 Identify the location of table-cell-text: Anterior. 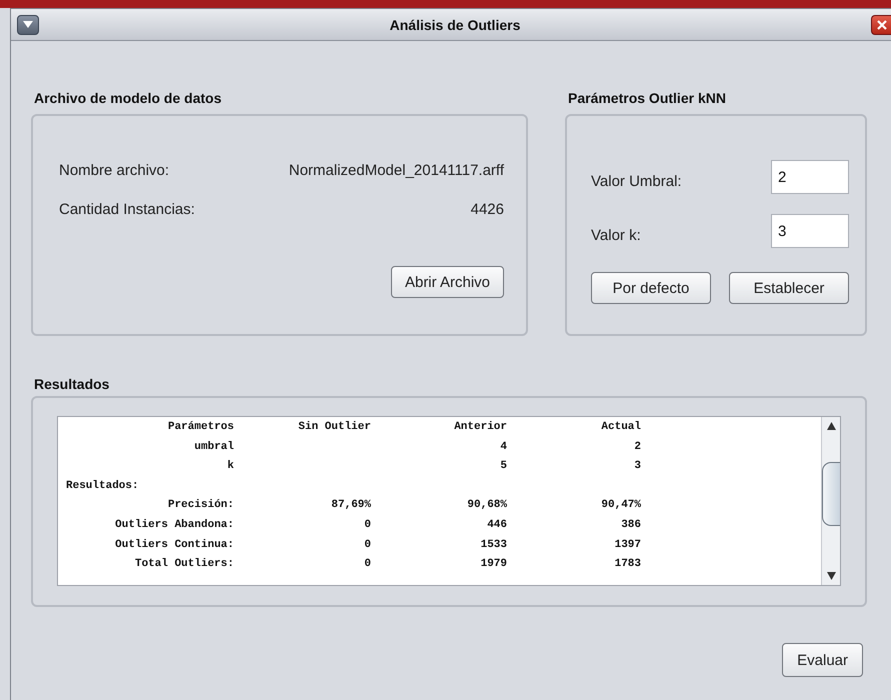
(480, 428).